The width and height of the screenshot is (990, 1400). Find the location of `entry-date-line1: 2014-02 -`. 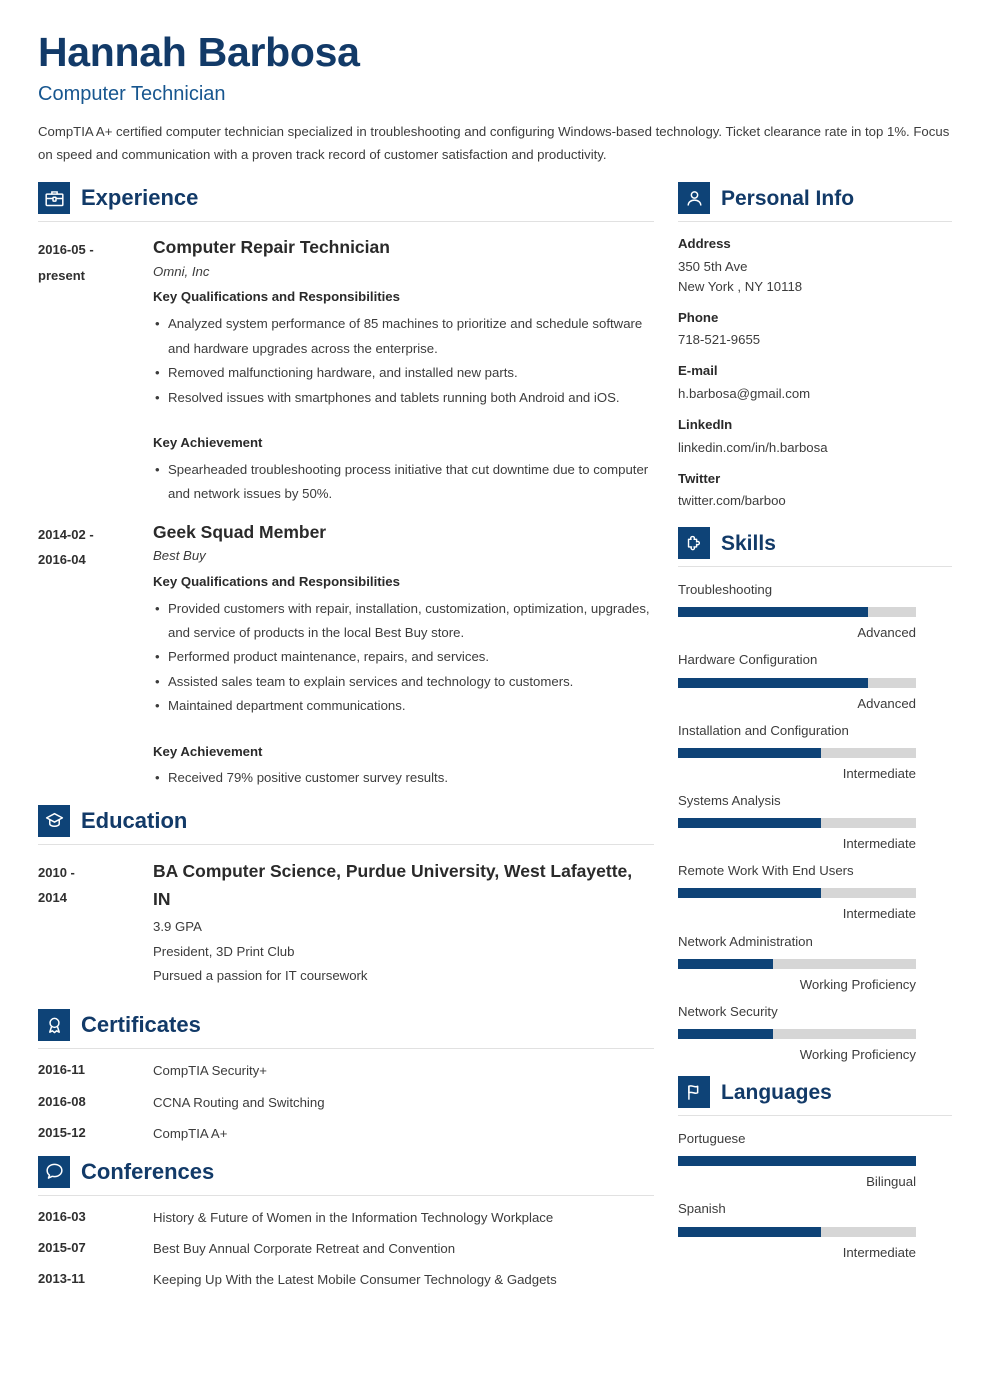

entry-date-line1: 2014-02 - is located at coordinates (66, 534).